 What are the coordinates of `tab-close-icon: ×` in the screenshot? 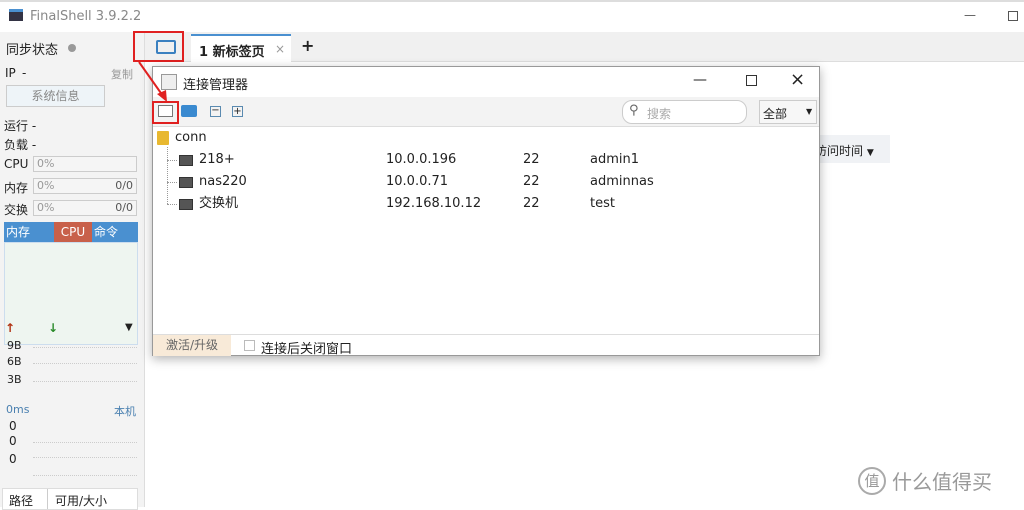 It's located at (280, 49).